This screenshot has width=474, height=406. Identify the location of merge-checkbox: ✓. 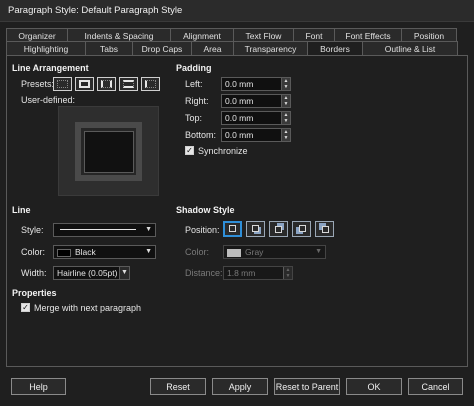
(25, 307).